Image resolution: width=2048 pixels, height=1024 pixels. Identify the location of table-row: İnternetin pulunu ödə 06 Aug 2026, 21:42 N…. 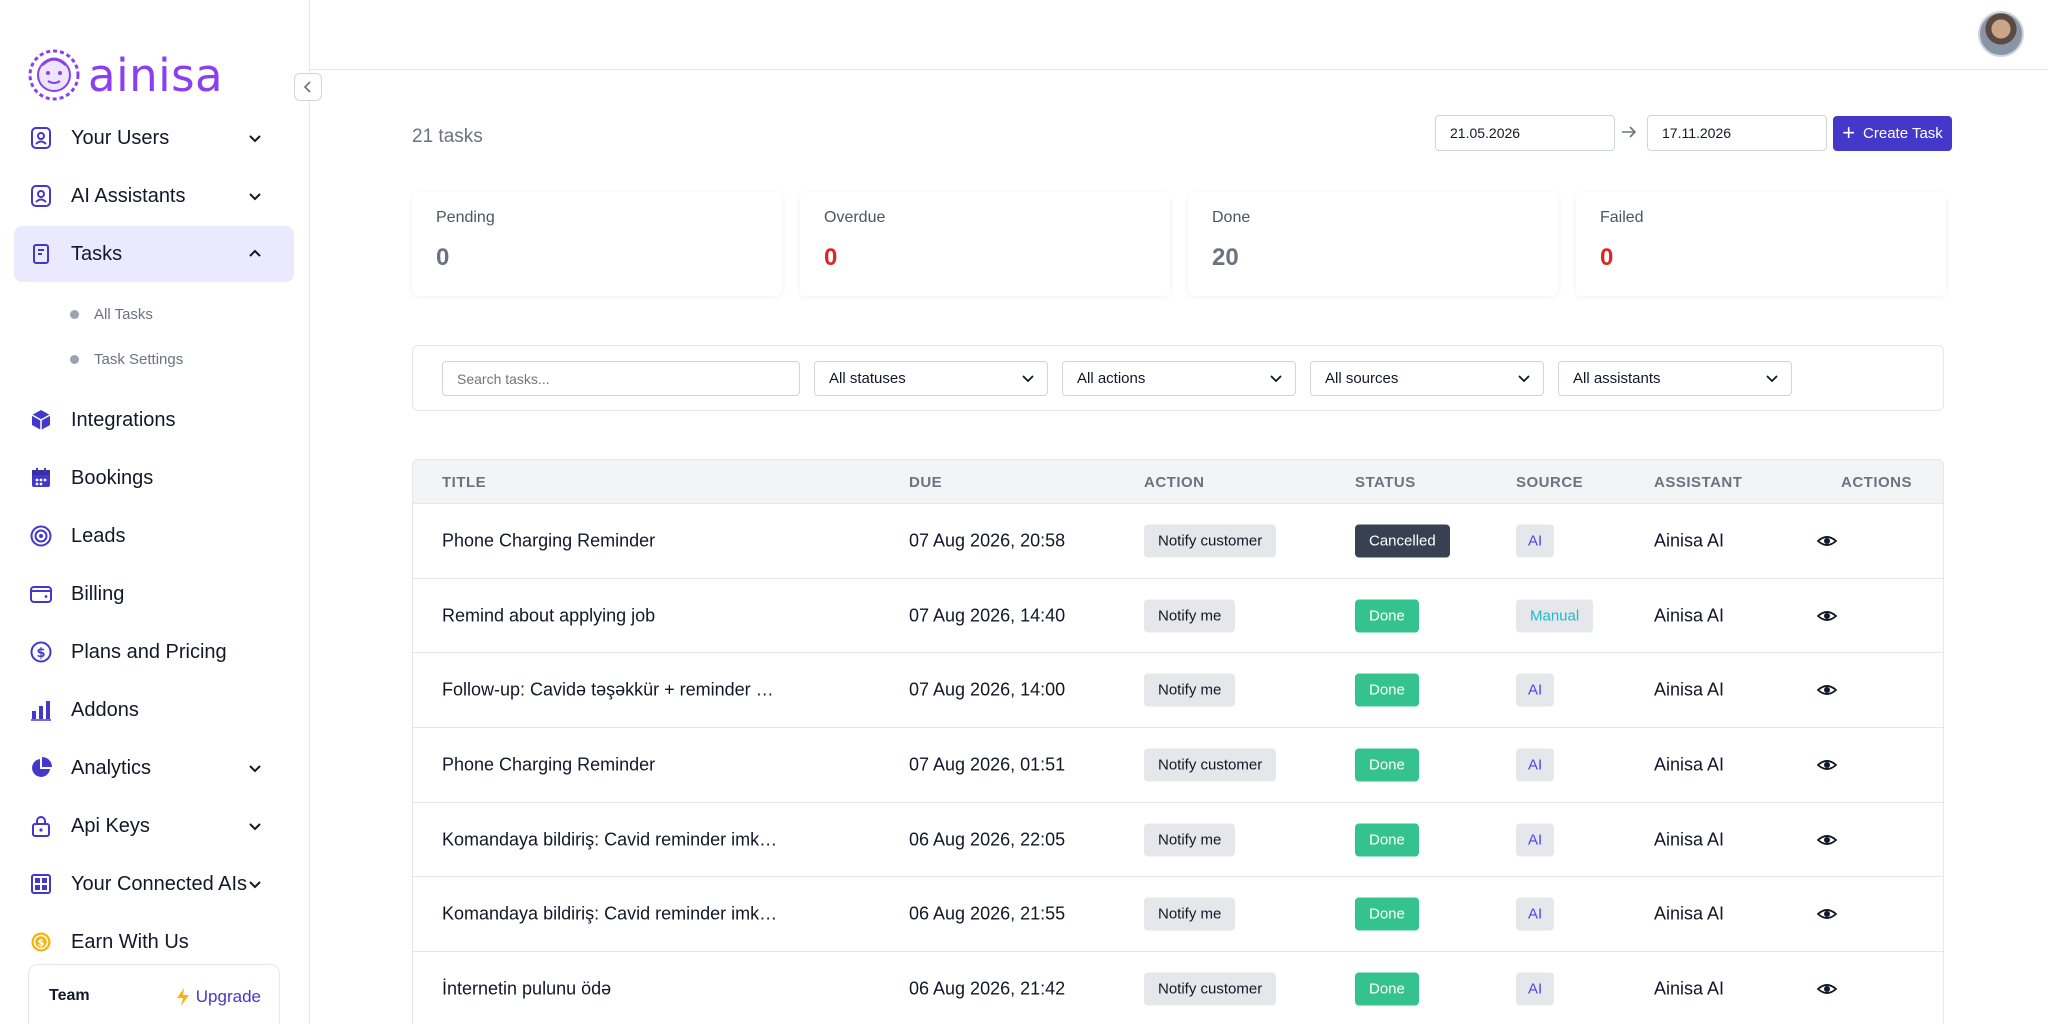
(1178, 988).